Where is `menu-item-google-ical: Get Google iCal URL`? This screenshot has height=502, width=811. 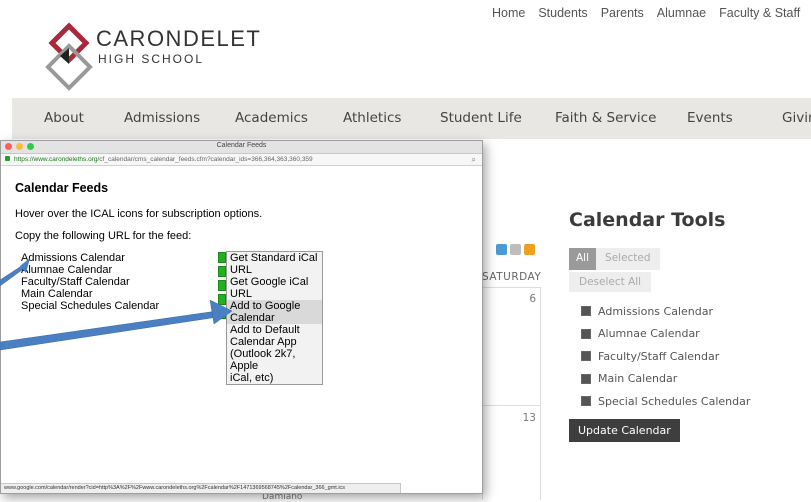 menu-item-google-ical: Get Google iCal URL is located at coordinates (274, 288).